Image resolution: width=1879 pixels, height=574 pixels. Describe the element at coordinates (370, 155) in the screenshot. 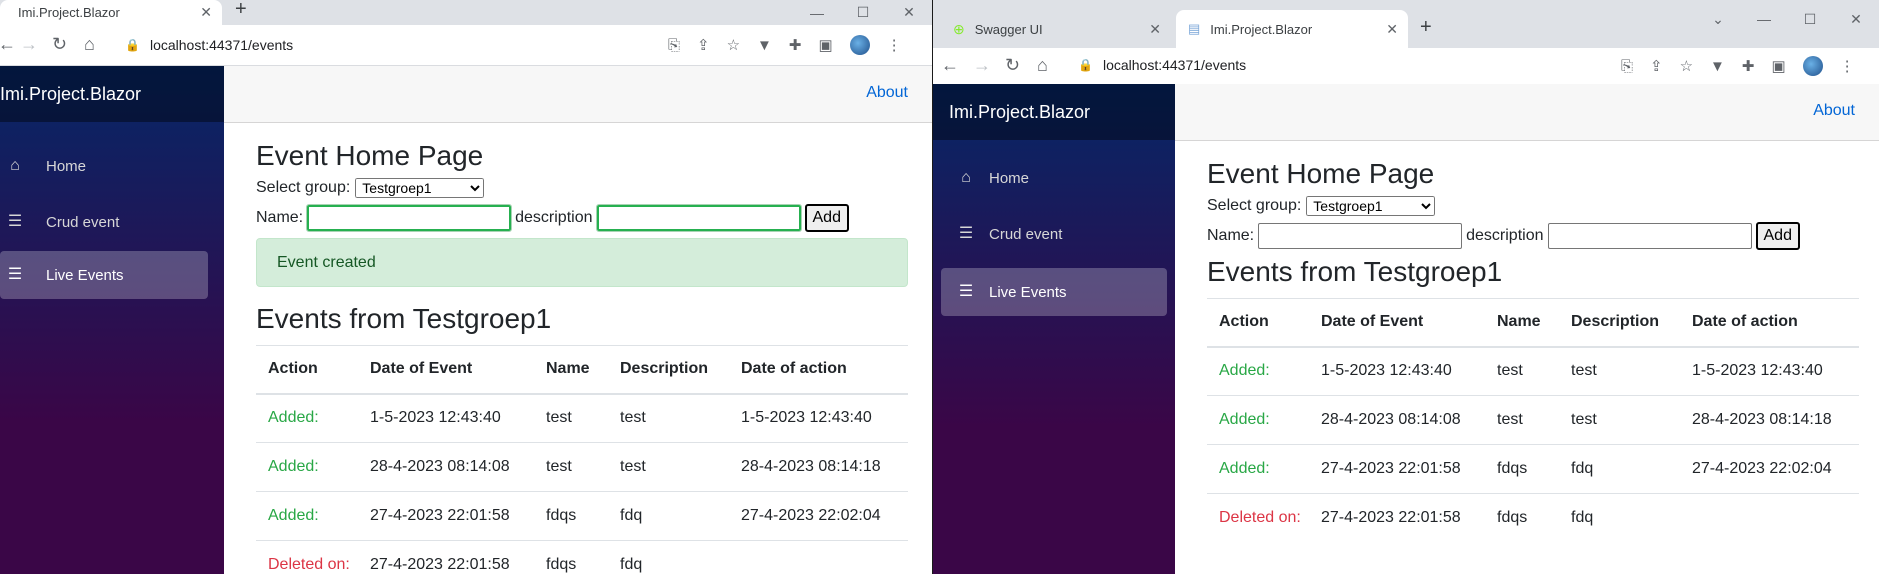

I see `page-title: Event Home Page` at that location.